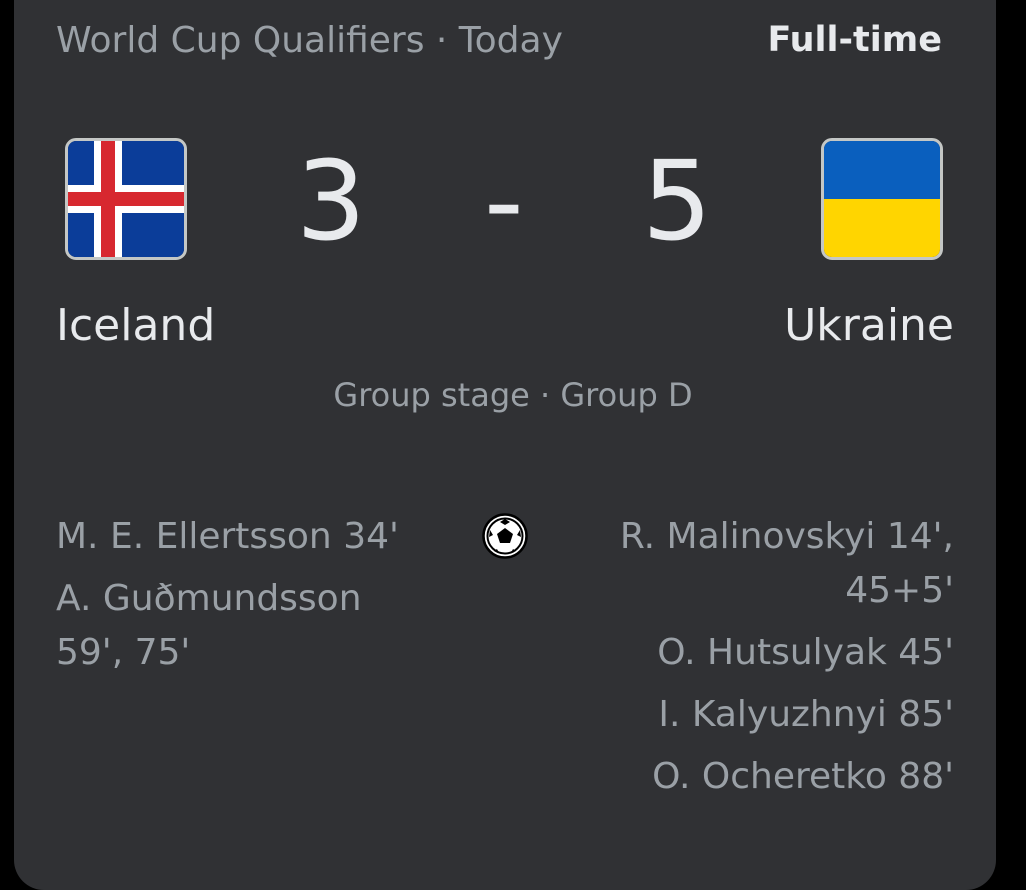 Image resolution: width=1026 pixels, height=890 pixels. I want to click on away-team-name: Ukraine, so click(869, 325).